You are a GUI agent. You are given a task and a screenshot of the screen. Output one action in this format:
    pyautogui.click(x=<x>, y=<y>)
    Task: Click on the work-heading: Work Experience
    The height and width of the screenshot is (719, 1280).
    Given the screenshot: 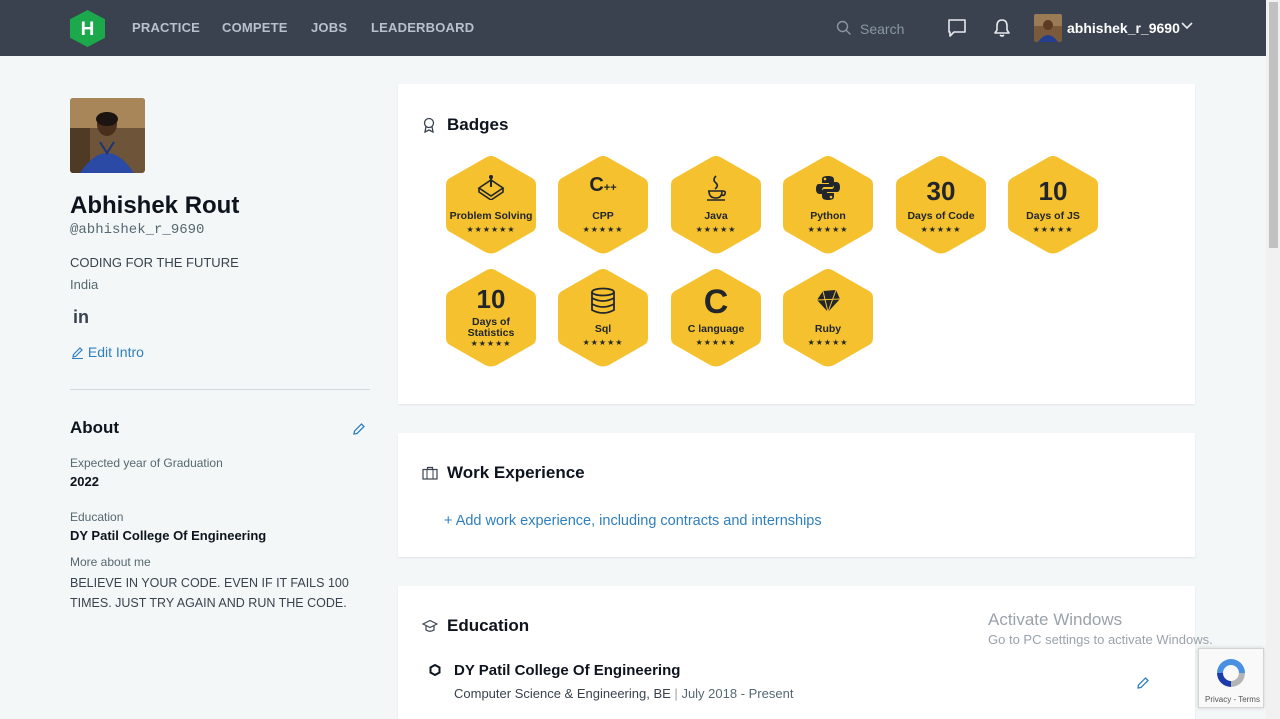 What is the action you would take?
    pyautogui.click(x=516, y=472)
    